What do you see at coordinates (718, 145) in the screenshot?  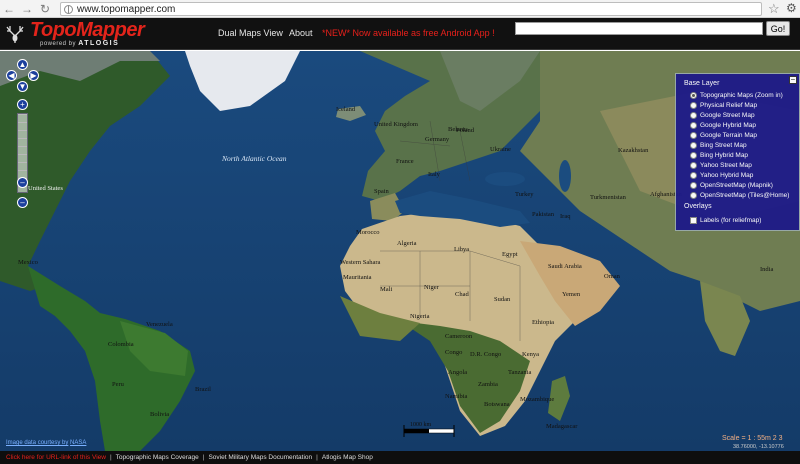 I see `base-layer-option: Bing Street Map` at bounding box center [718, 145].